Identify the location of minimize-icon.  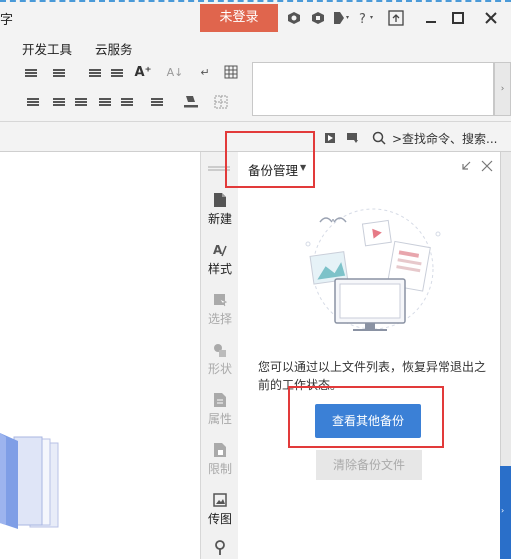
(431, 18).